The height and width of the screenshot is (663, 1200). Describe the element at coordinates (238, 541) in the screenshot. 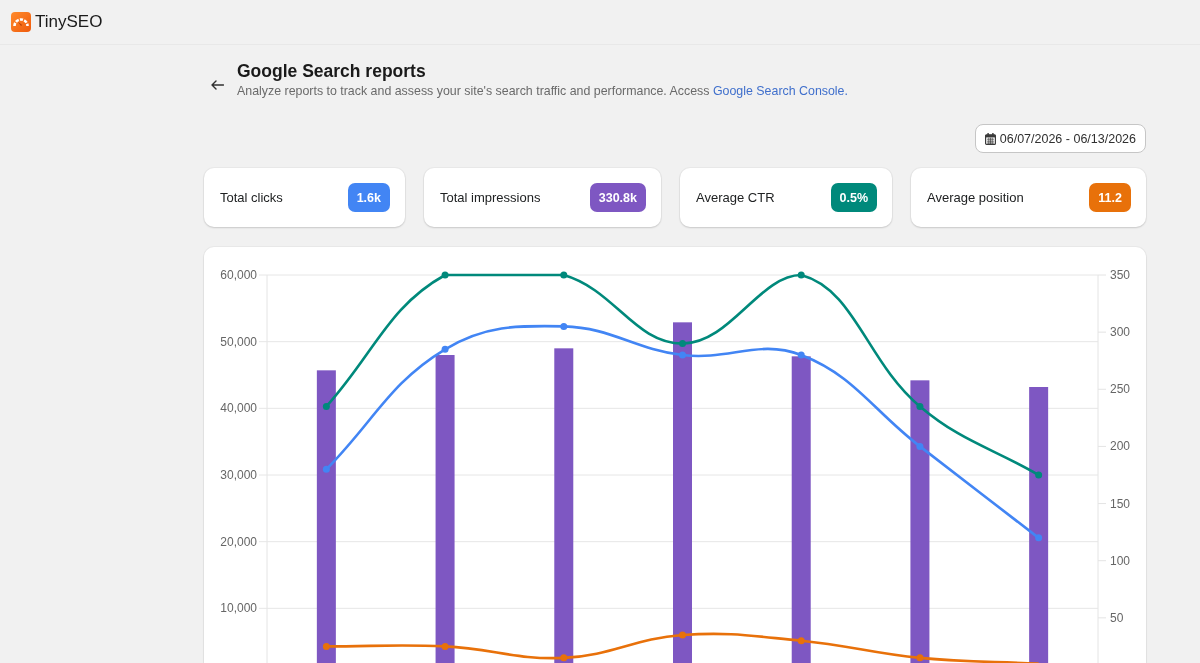

I see `axis-tick-label: 20,000` at that location.